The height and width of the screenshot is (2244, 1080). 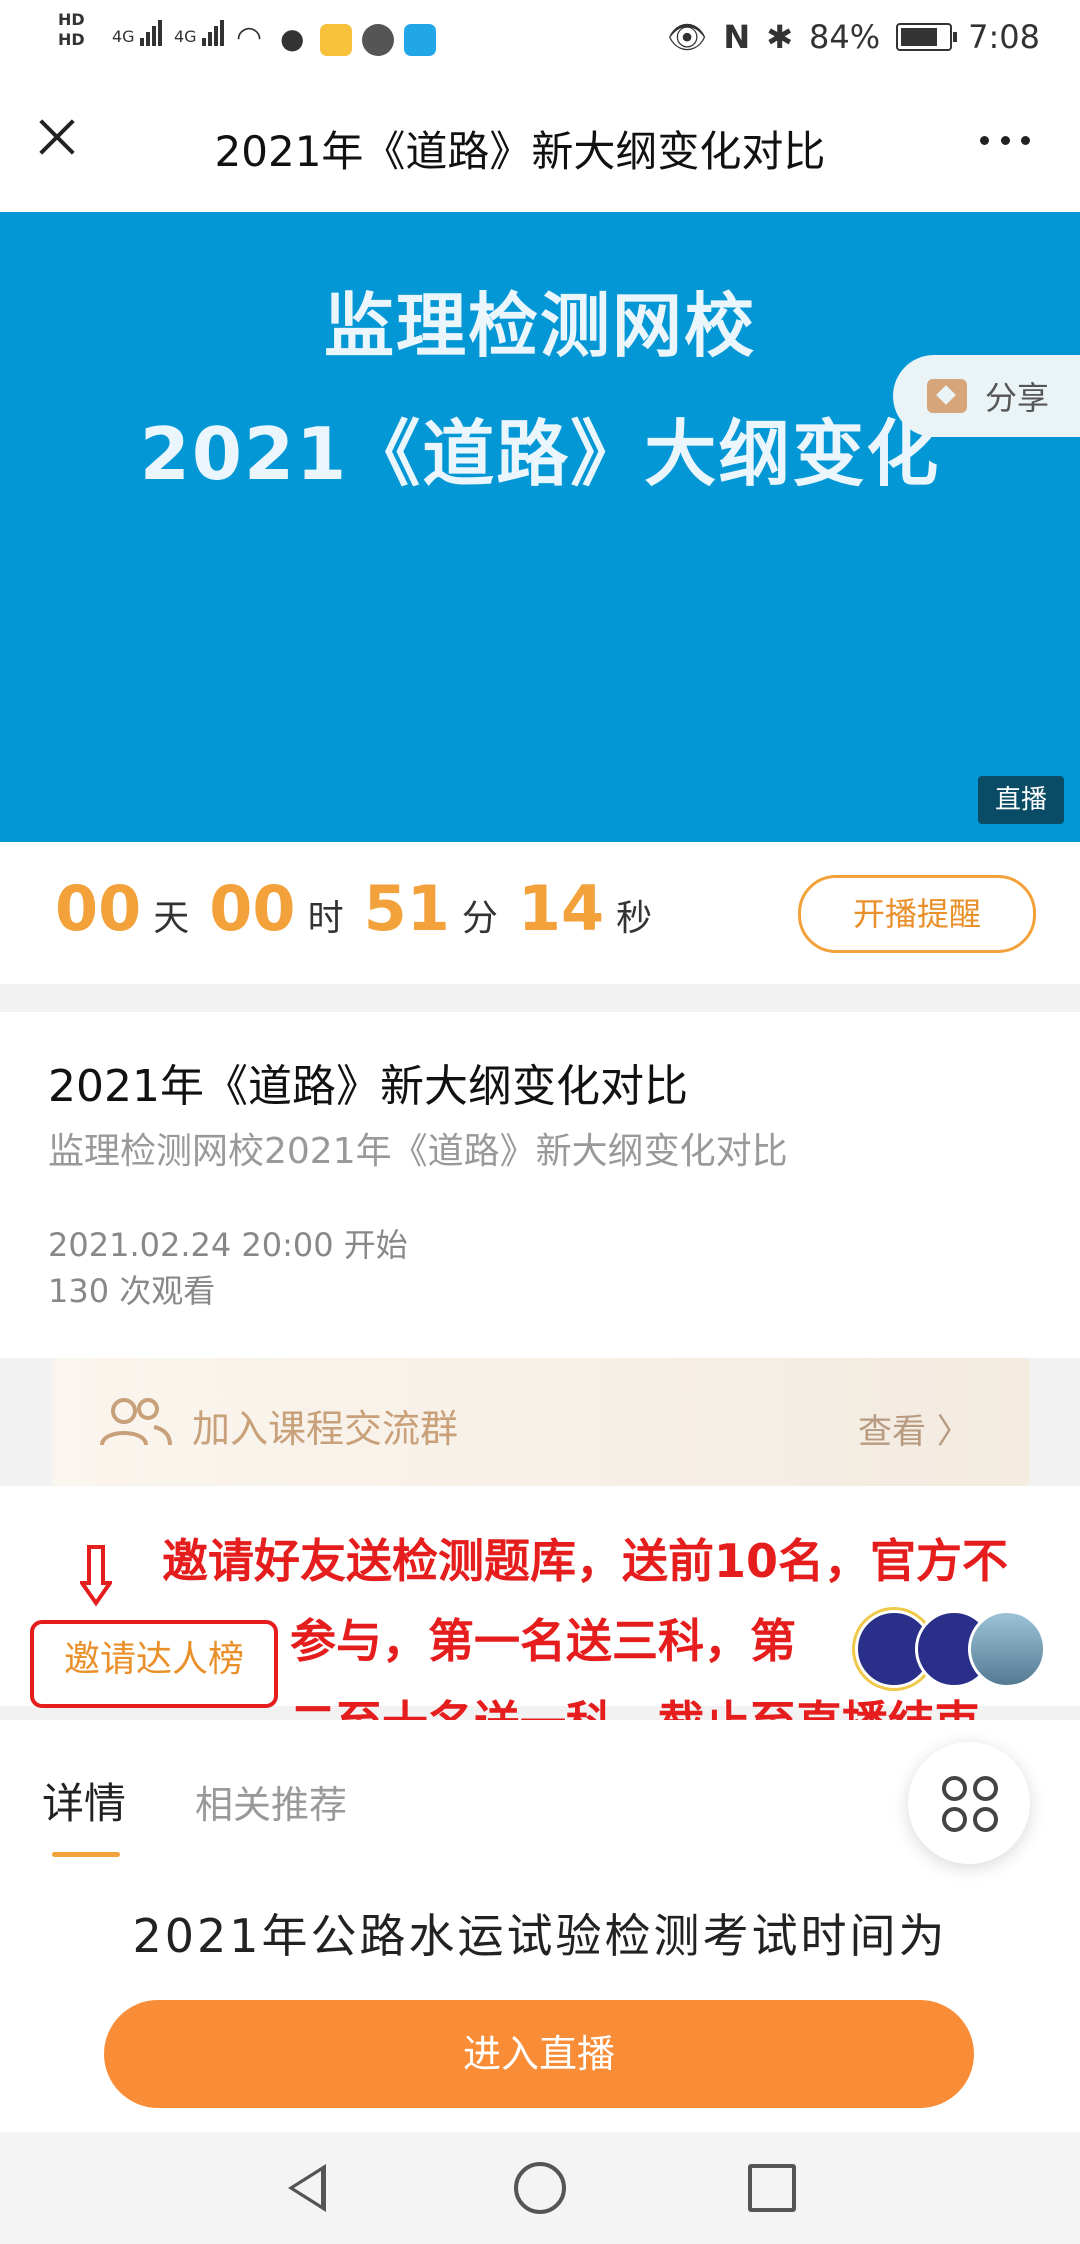 What do you see at coordinates (185, 36) in the screenshot?
I see `sim2-label: 4G` at bounding box center [185, 36].